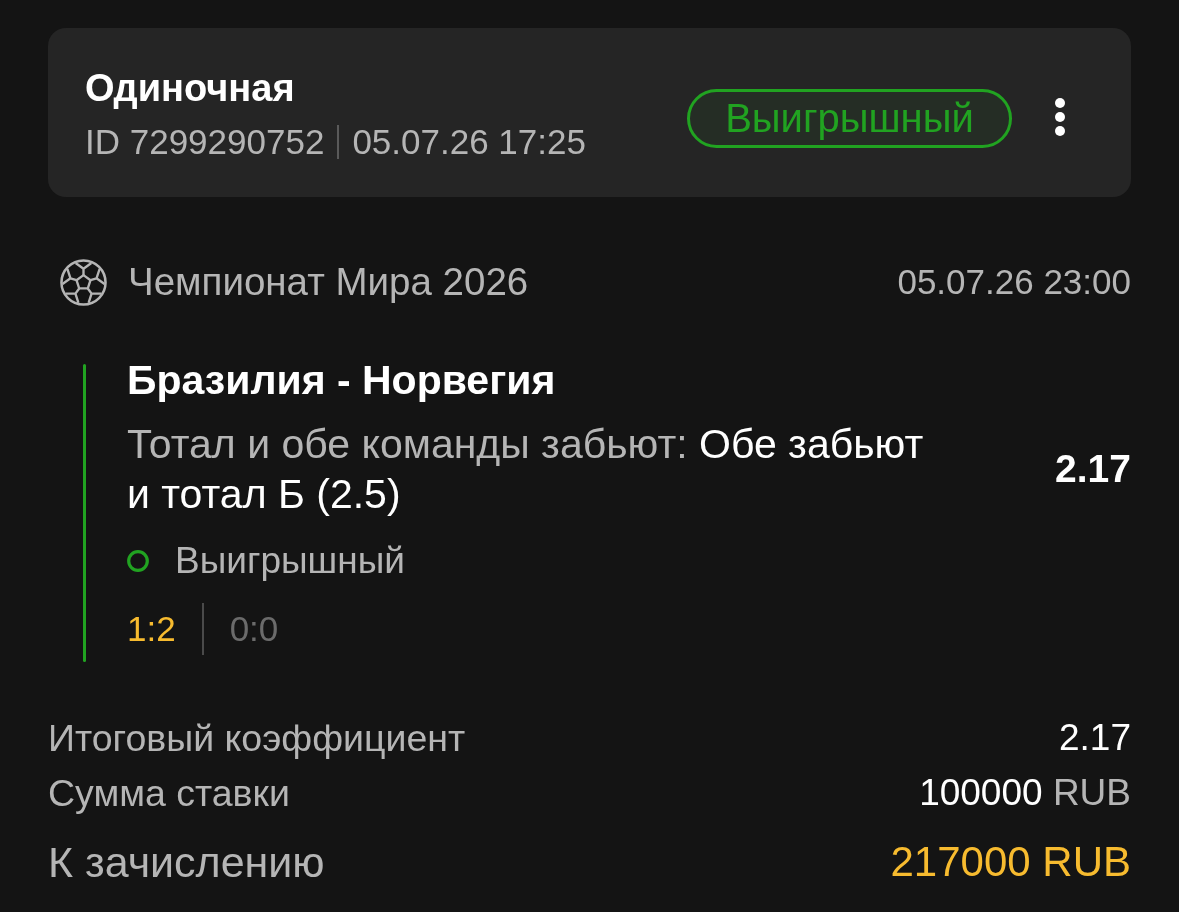 The height and width of the screenshot is (912, 1179). I want to click on event-start-time: 05.07.26 23:00, so click(1014, 282).